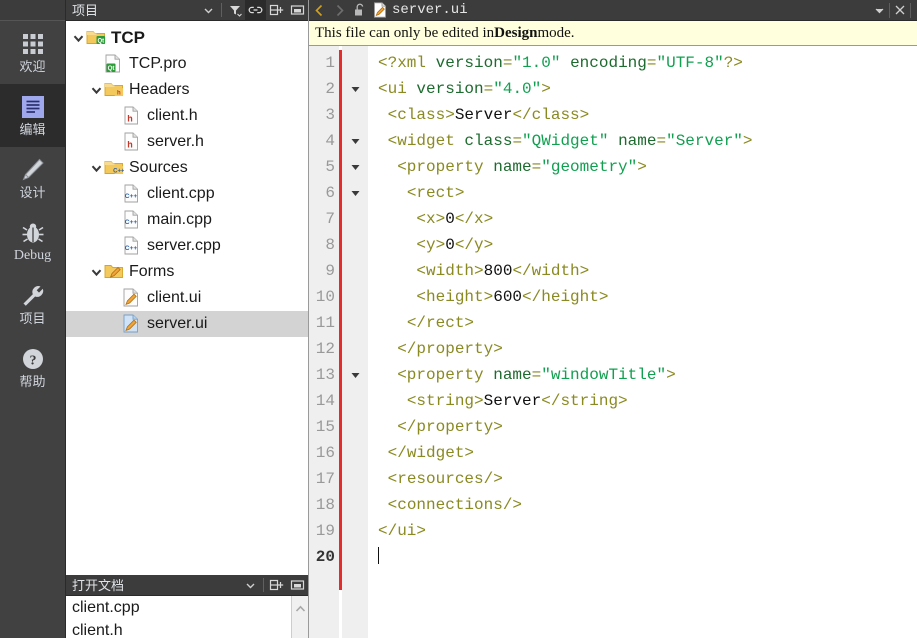  I want to click on tree-item-client-cpp: C++ client.cpp, so click(187, 194).